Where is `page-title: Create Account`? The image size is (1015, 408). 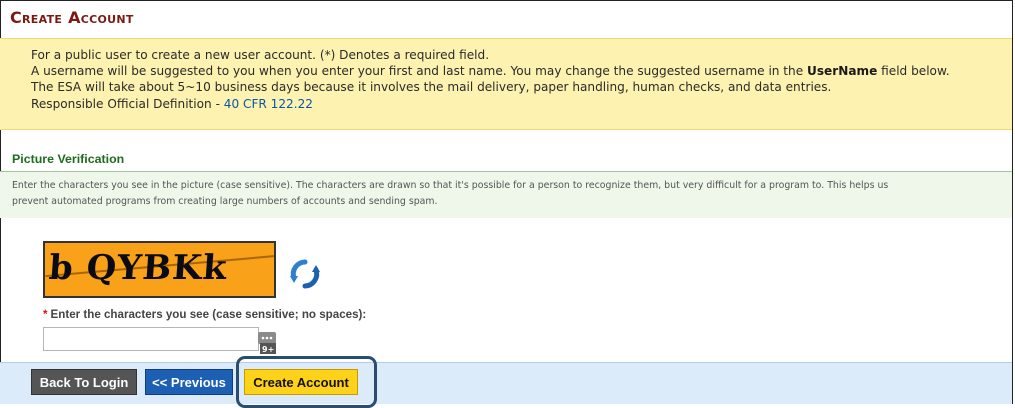
page-title: Create Account is located at coordinates (72, 17).